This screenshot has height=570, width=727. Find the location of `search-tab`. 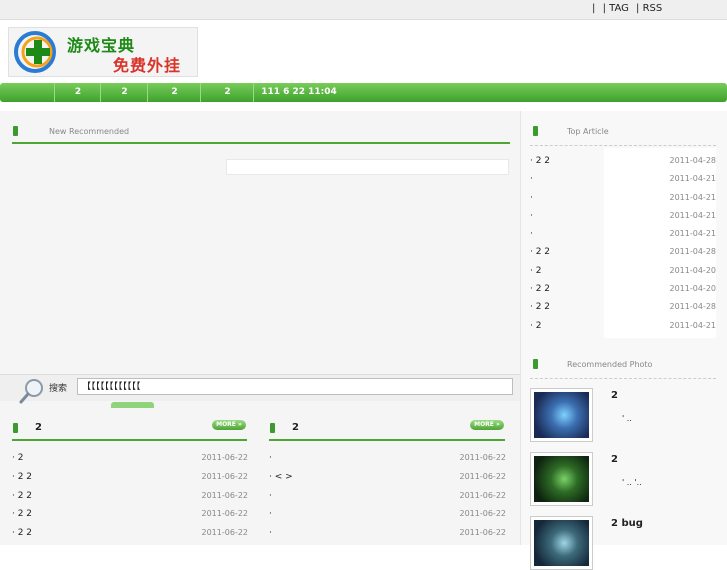

search-tab is located at coordinates (132, 405).